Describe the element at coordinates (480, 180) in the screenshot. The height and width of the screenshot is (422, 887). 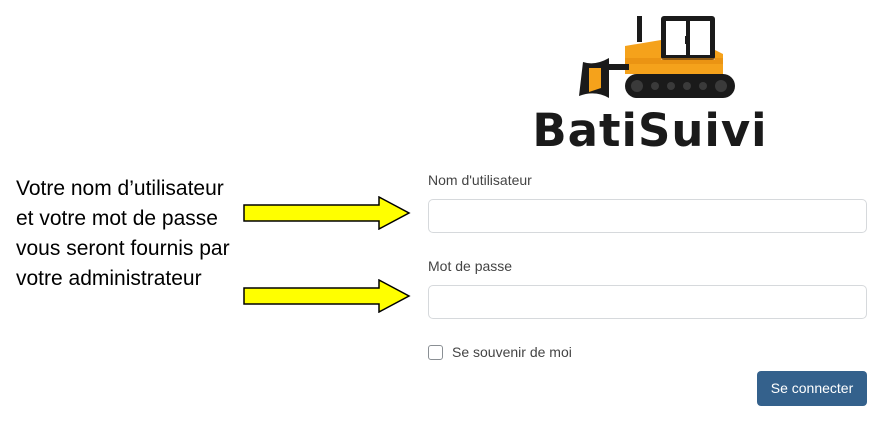
I see `username-label: Nom d'utilisateur` at that location.